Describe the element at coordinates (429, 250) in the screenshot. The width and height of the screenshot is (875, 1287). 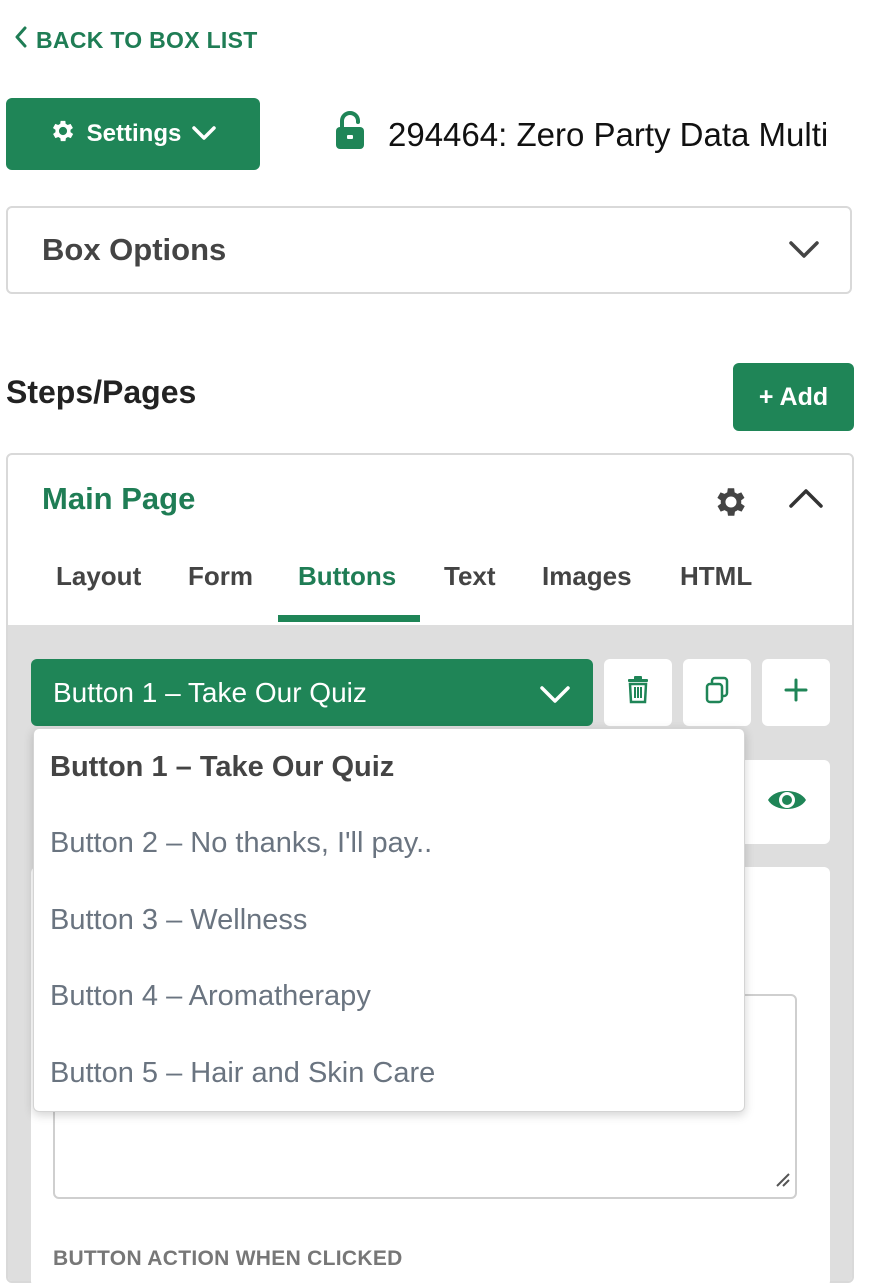
I see `box-options-accordion: Box Options` at that location.